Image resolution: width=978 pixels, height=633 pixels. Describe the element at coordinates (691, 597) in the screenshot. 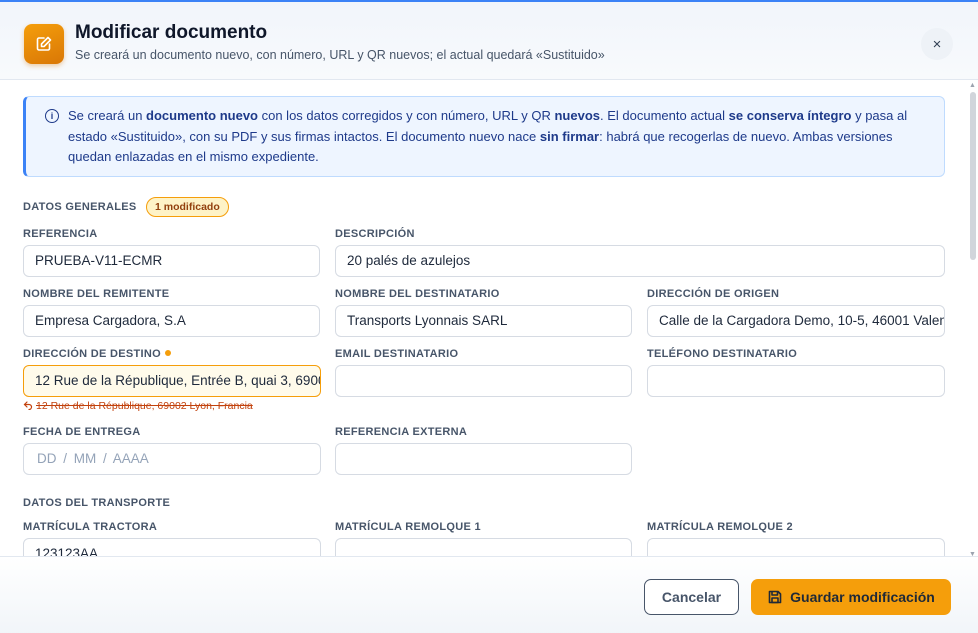

I see `cancel-button: Cancelar` at that location.